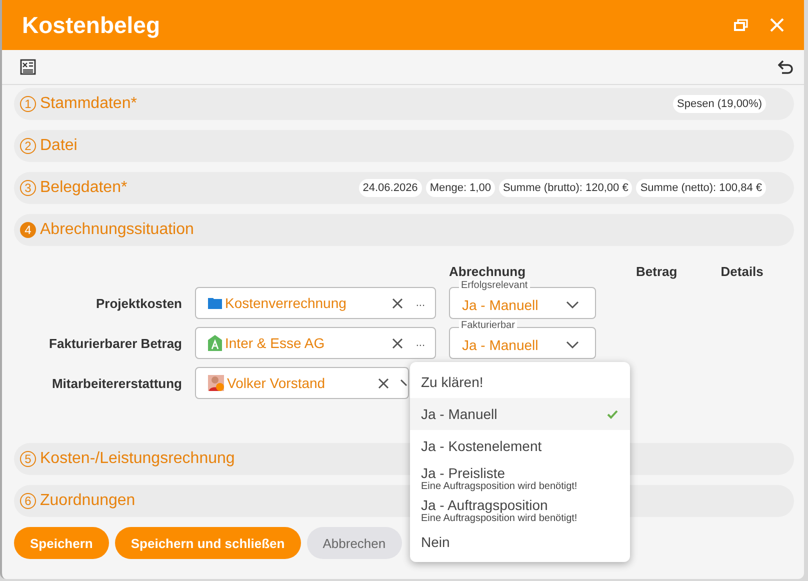 This screenshot has width=808, height=581. I want to click on column-header: Abrechnung, so click(488, 271).